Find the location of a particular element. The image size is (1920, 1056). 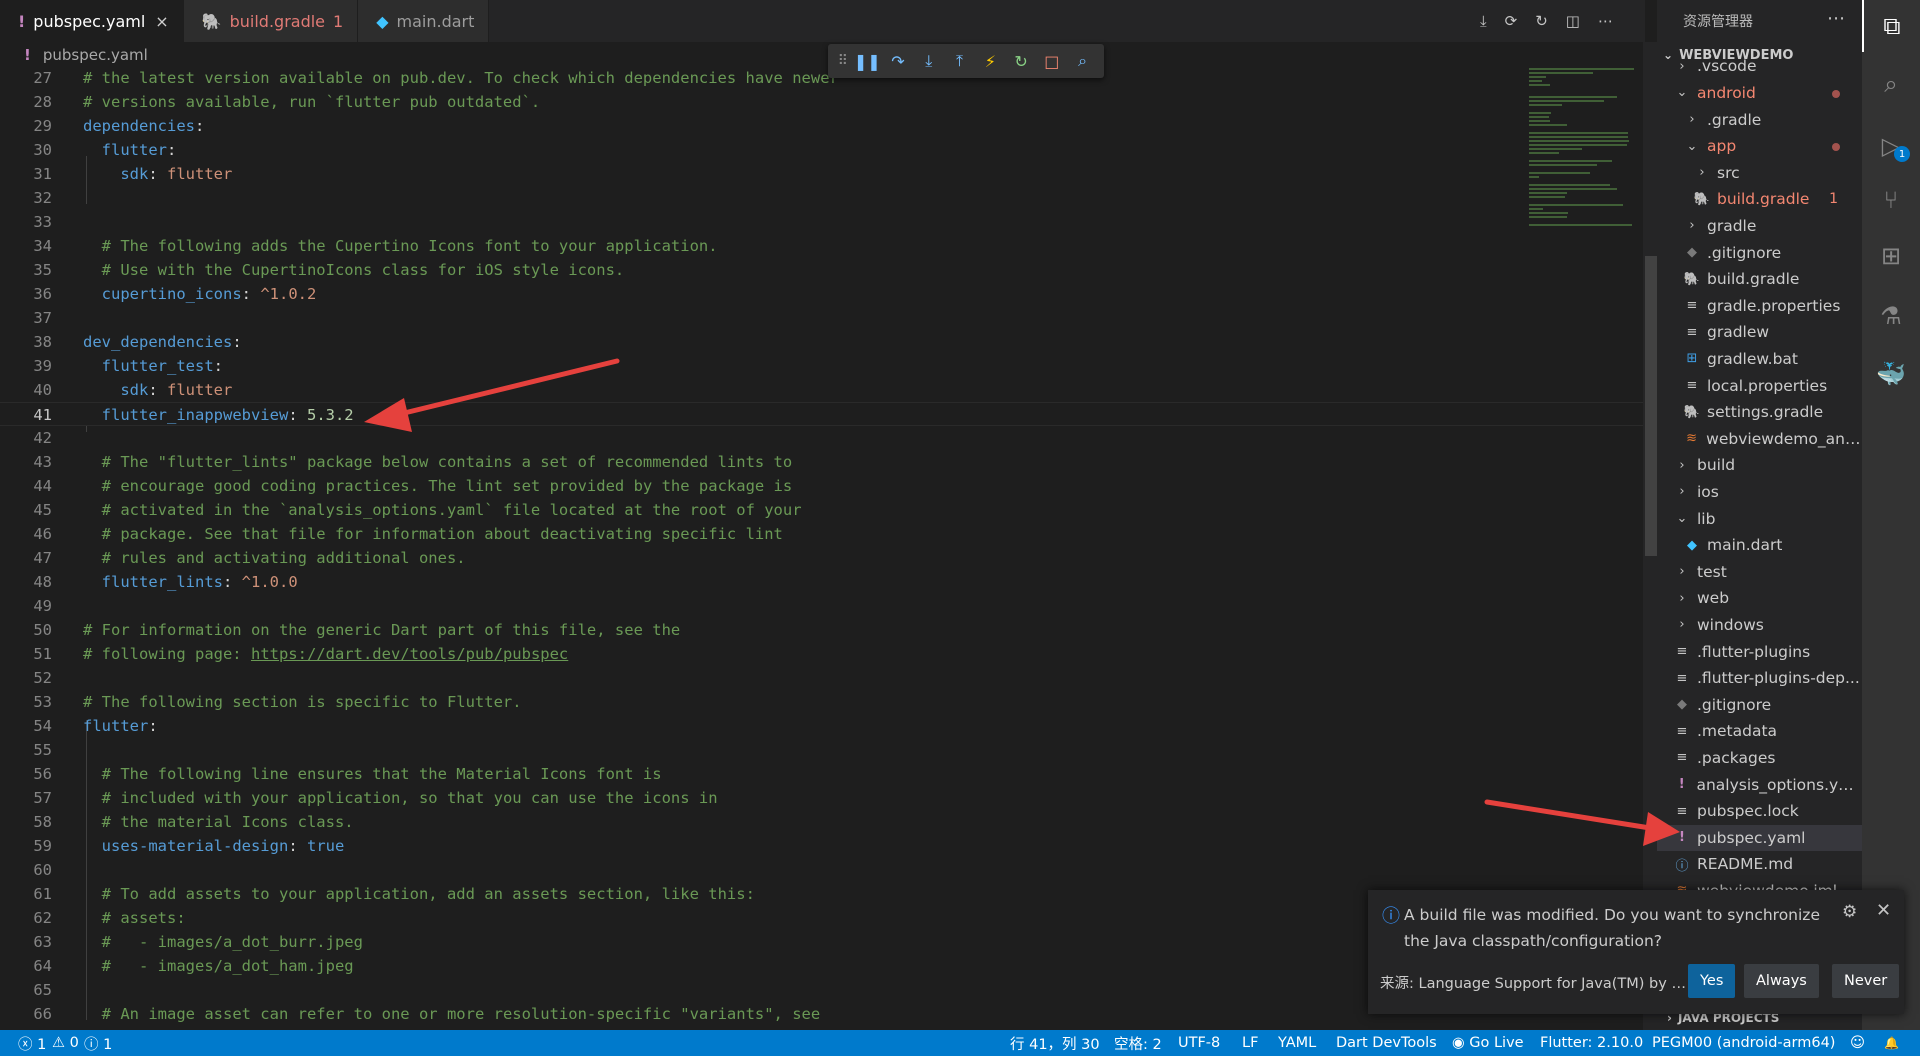

drag-handle-icon: ⠿ is located at coordinates (843, 61).